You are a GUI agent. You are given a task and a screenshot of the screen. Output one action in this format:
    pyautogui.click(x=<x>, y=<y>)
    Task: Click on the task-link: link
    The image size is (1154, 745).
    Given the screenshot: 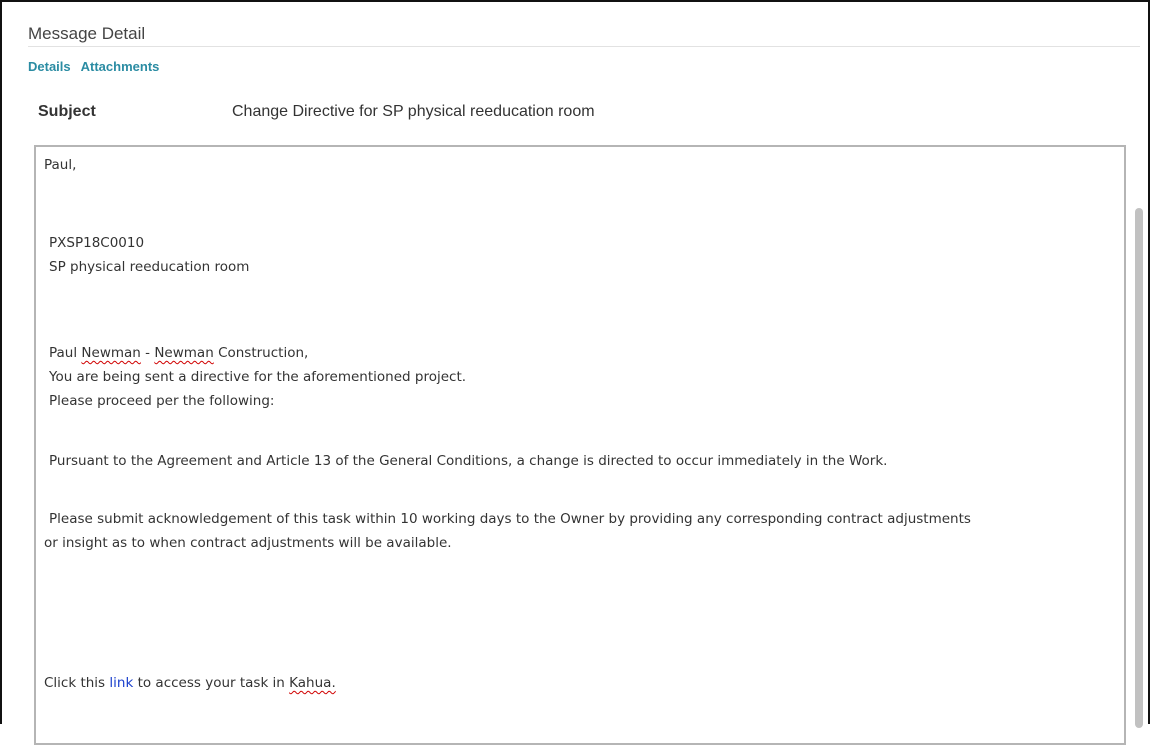 What is the action you would take?
    pyautogui.click(x=121, y=683)
    